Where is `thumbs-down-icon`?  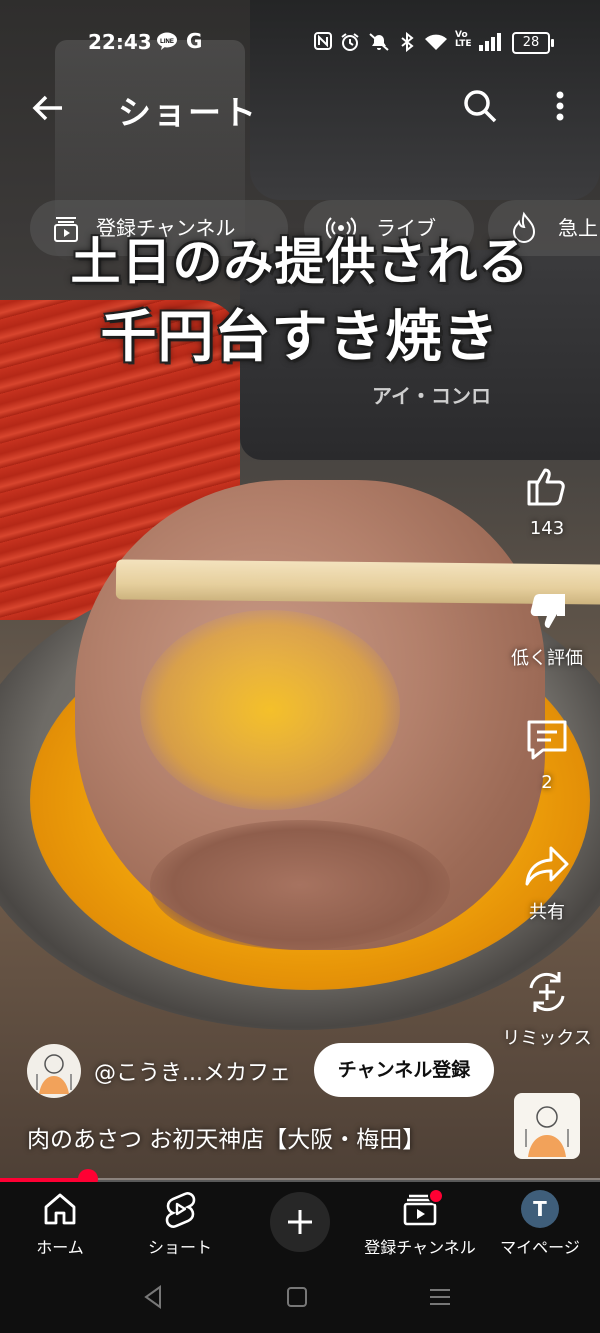 thumbs-down-icon is located at coordinates (547, 611).